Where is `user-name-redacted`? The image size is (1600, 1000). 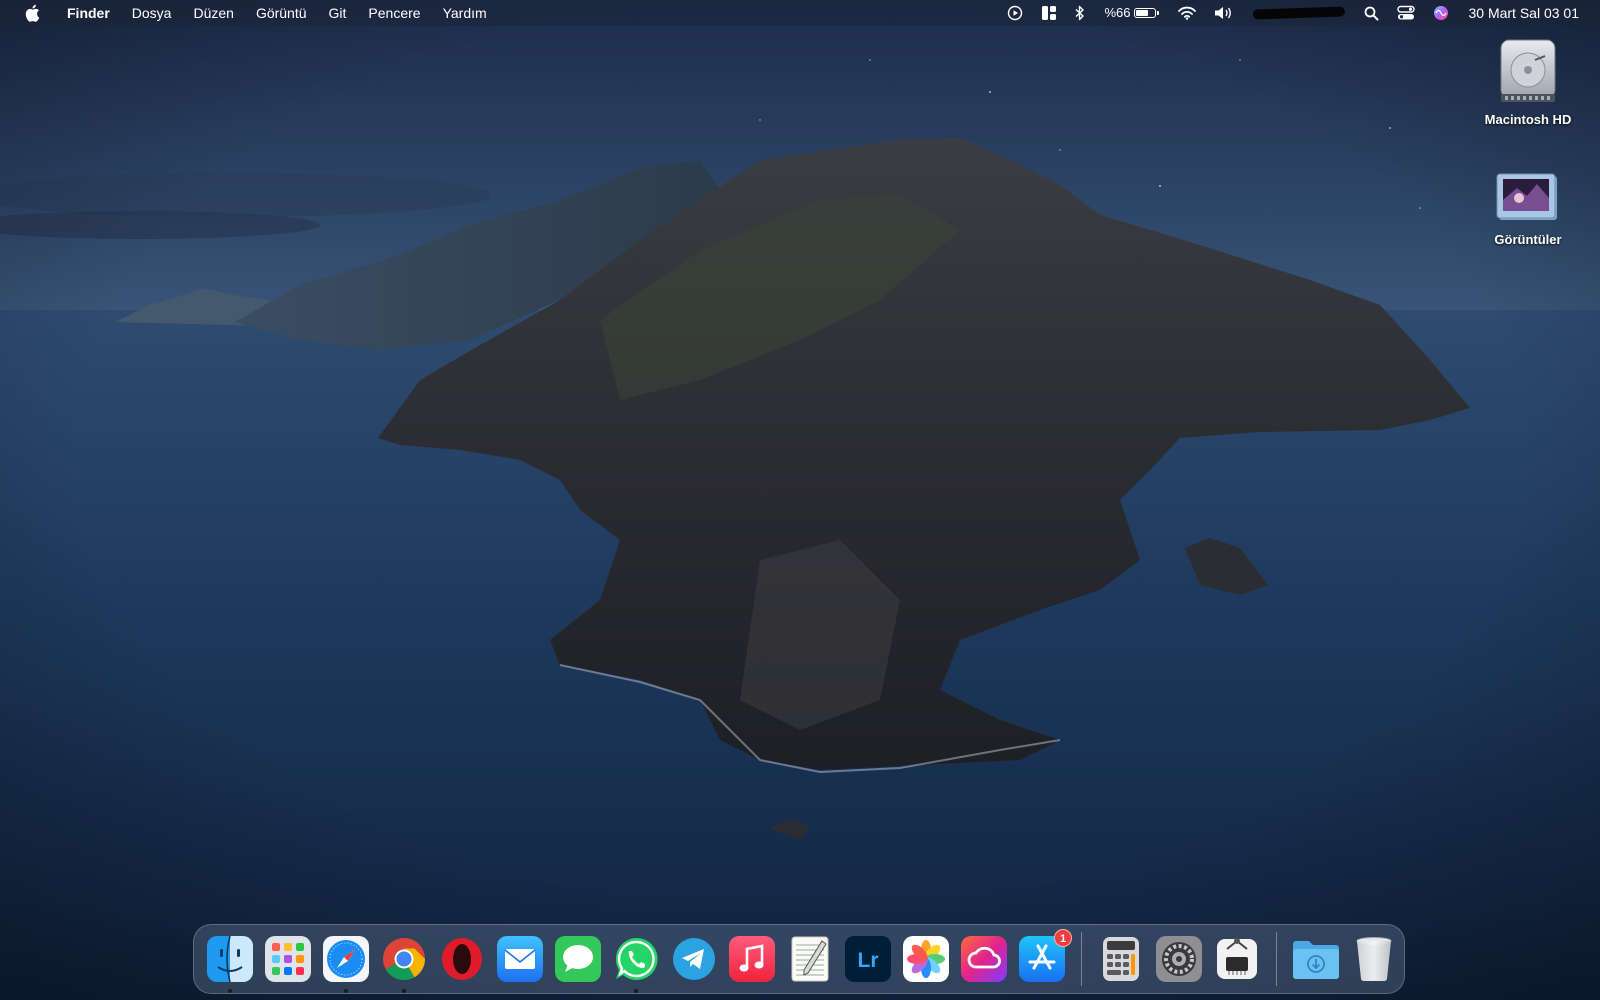 user-name-redacted is located at coordinates (1299, 13).